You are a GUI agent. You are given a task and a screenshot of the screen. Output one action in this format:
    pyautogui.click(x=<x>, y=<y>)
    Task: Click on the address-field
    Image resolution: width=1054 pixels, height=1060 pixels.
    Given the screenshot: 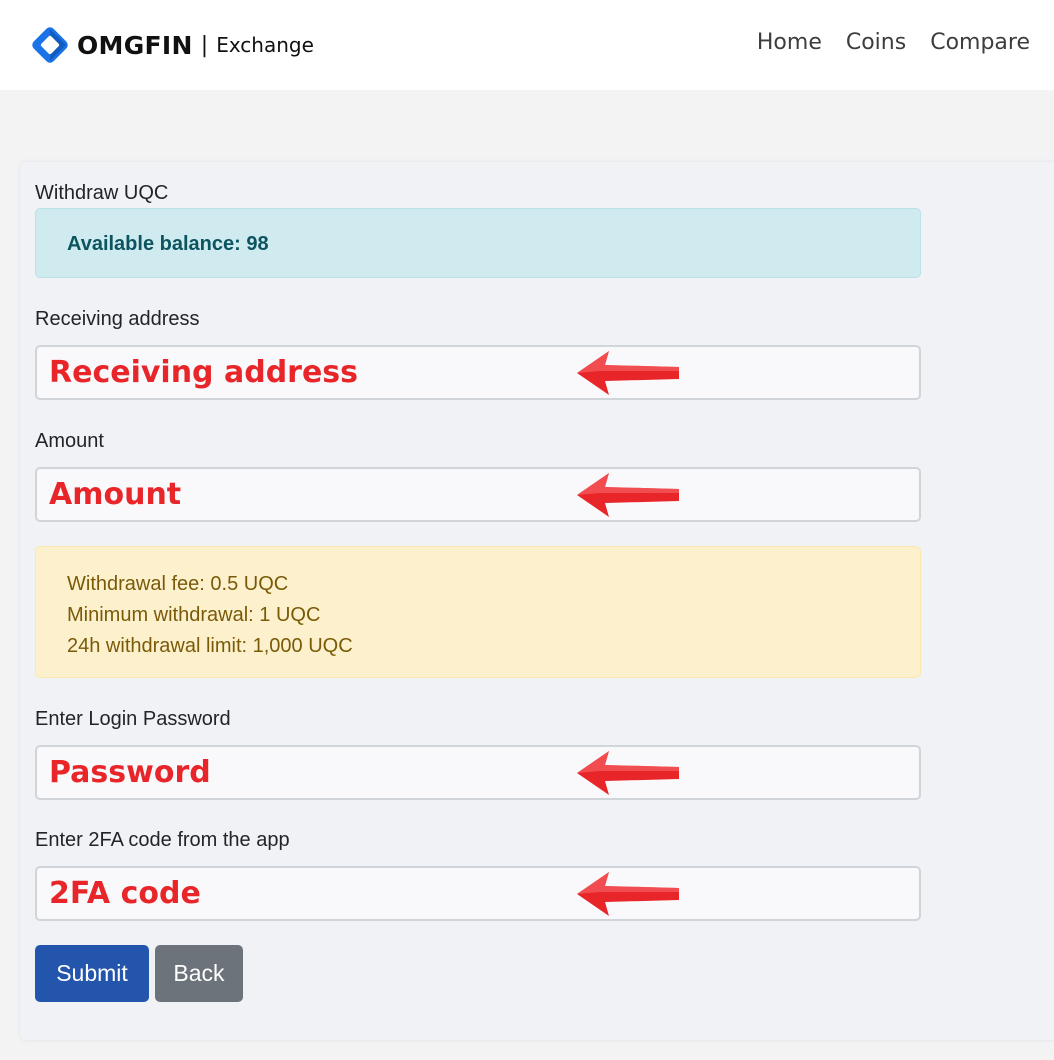 What is the action you would take?
    pyautogui.click(x=478, y=372)
    